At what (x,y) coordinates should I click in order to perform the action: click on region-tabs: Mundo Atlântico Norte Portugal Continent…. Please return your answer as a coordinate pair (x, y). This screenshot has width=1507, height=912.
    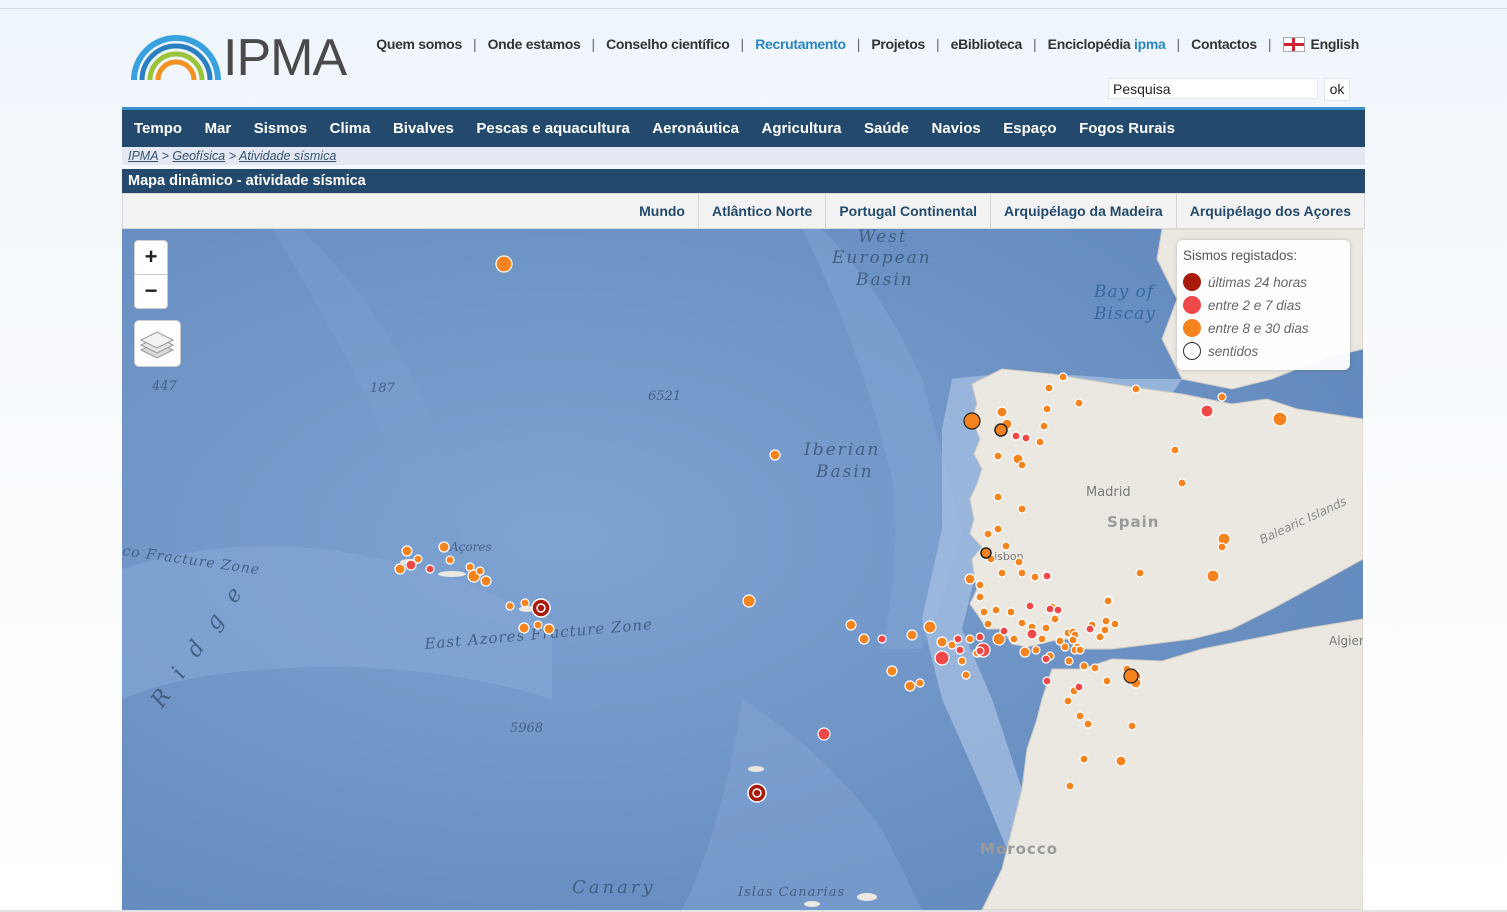
    Looking at the image, I should click on (743, 211).